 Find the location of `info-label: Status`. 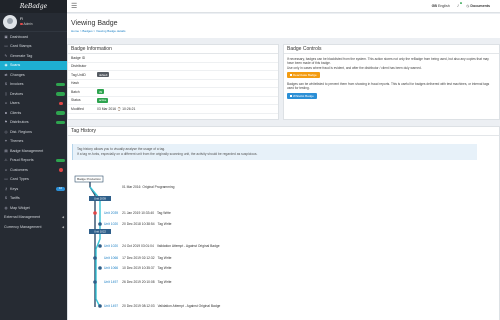

info-label: Status is located at coordinates (76, 100).